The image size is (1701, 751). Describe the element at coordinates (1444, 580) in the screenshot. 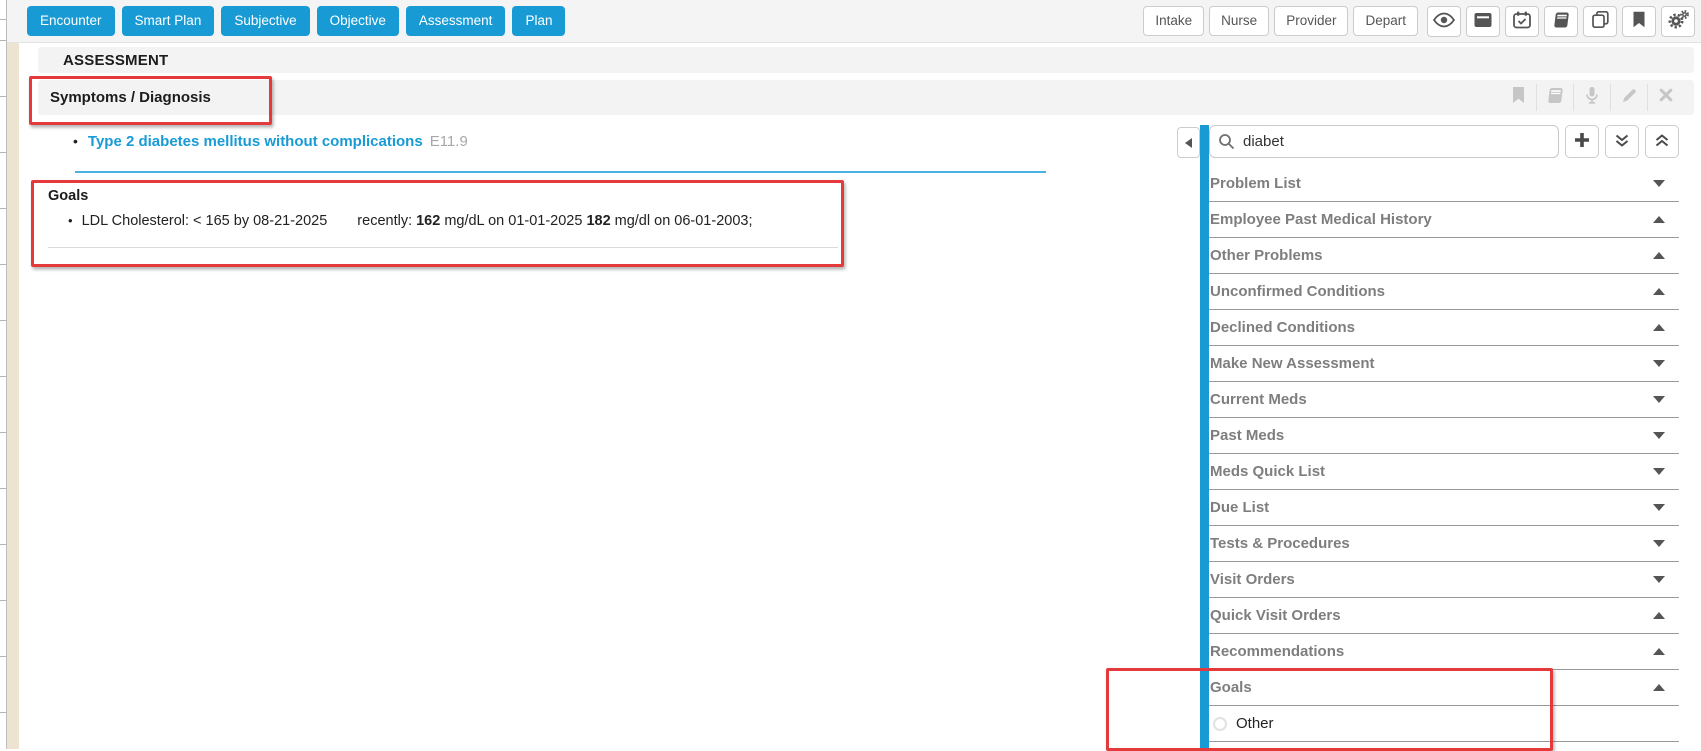

I see `sidebar-item-visit-orders: Visit Orders` at that location.